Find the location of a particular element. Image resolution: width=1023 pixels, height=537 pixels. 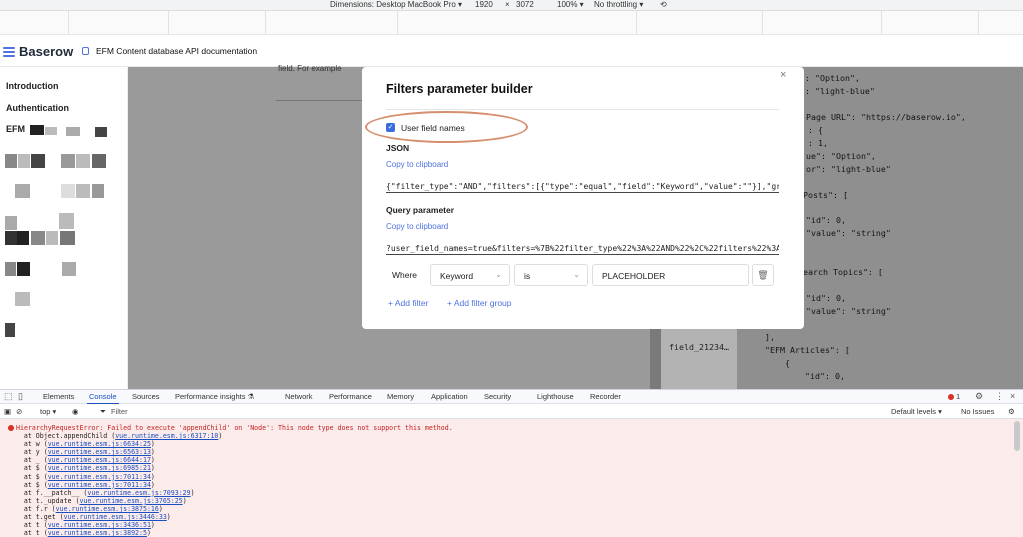

docs-content-text: field. For example is located at coordinates (310, 68).